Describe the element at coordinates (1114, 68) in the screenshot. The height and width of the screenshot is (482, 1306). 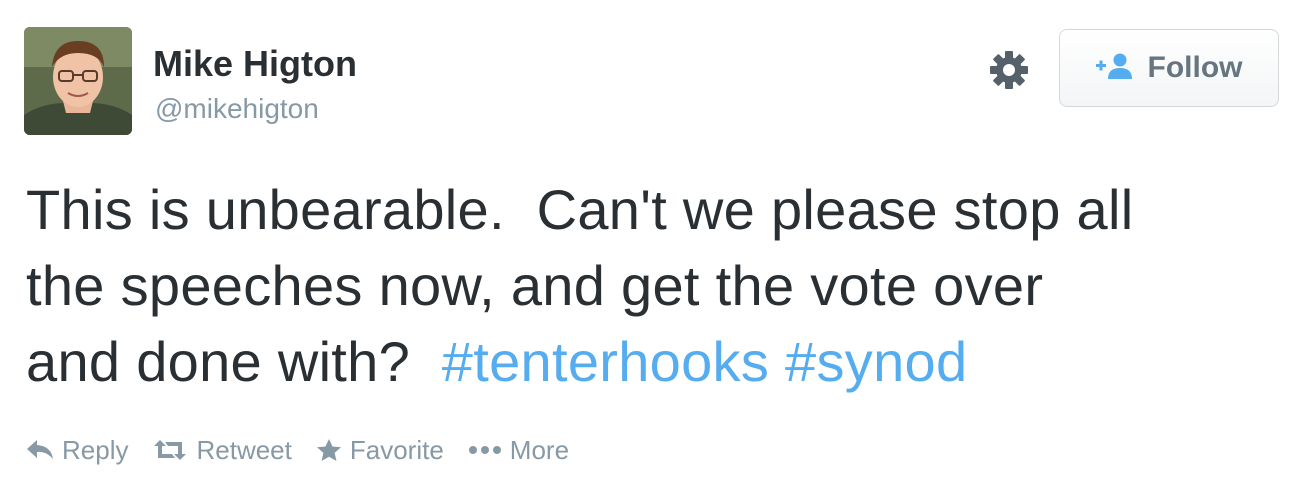
I see `add-user-icon` at that location.